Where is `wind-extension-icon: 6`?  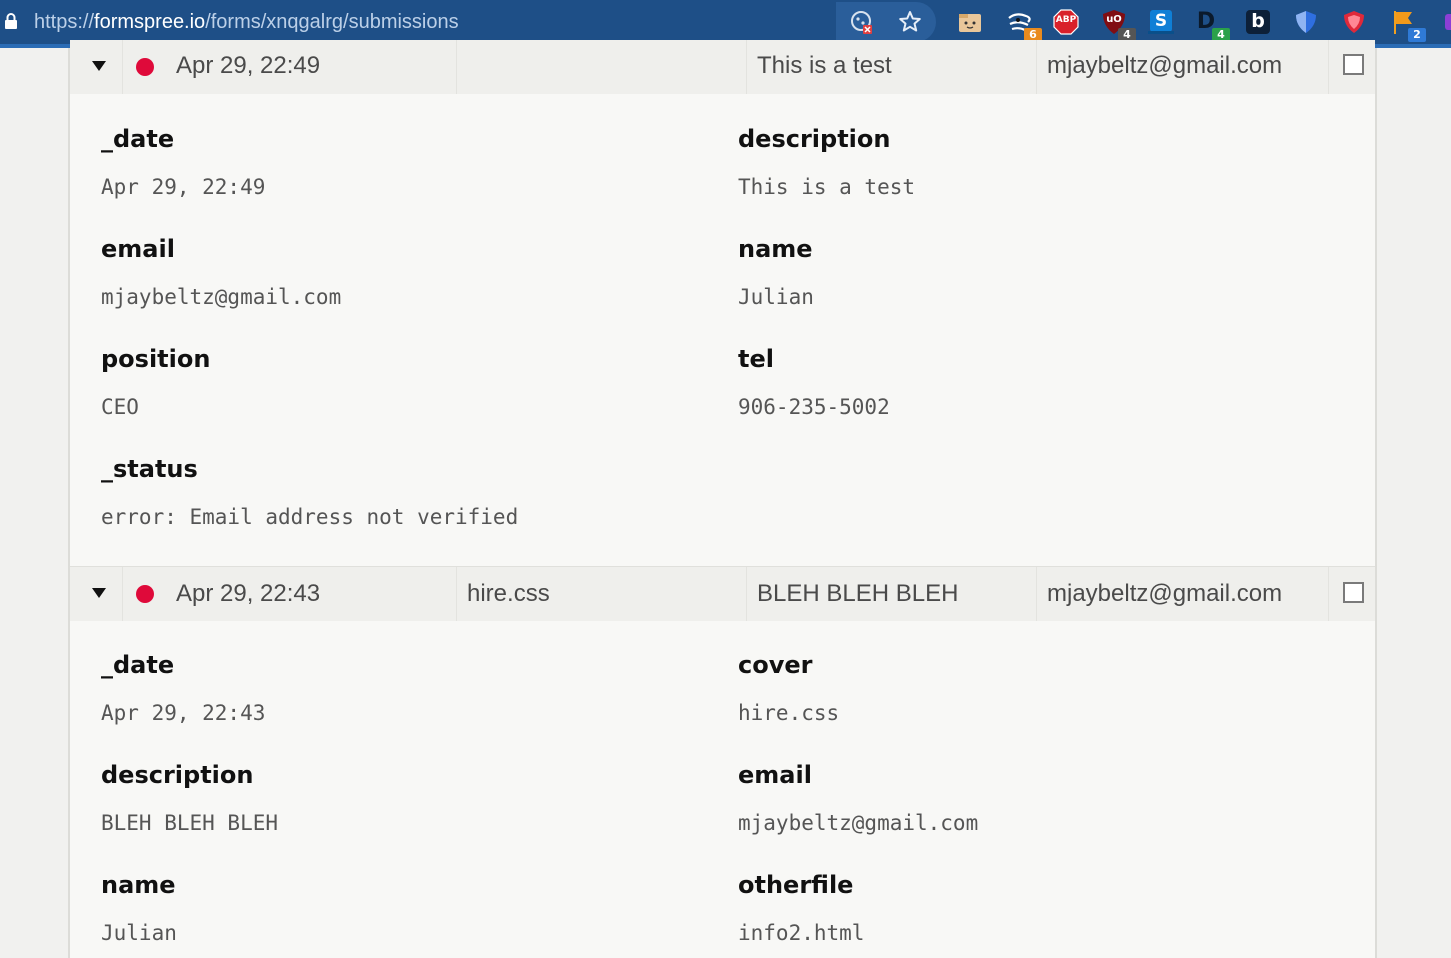 wind-extension-icon: 6 is located at coordinates (1024, 25).